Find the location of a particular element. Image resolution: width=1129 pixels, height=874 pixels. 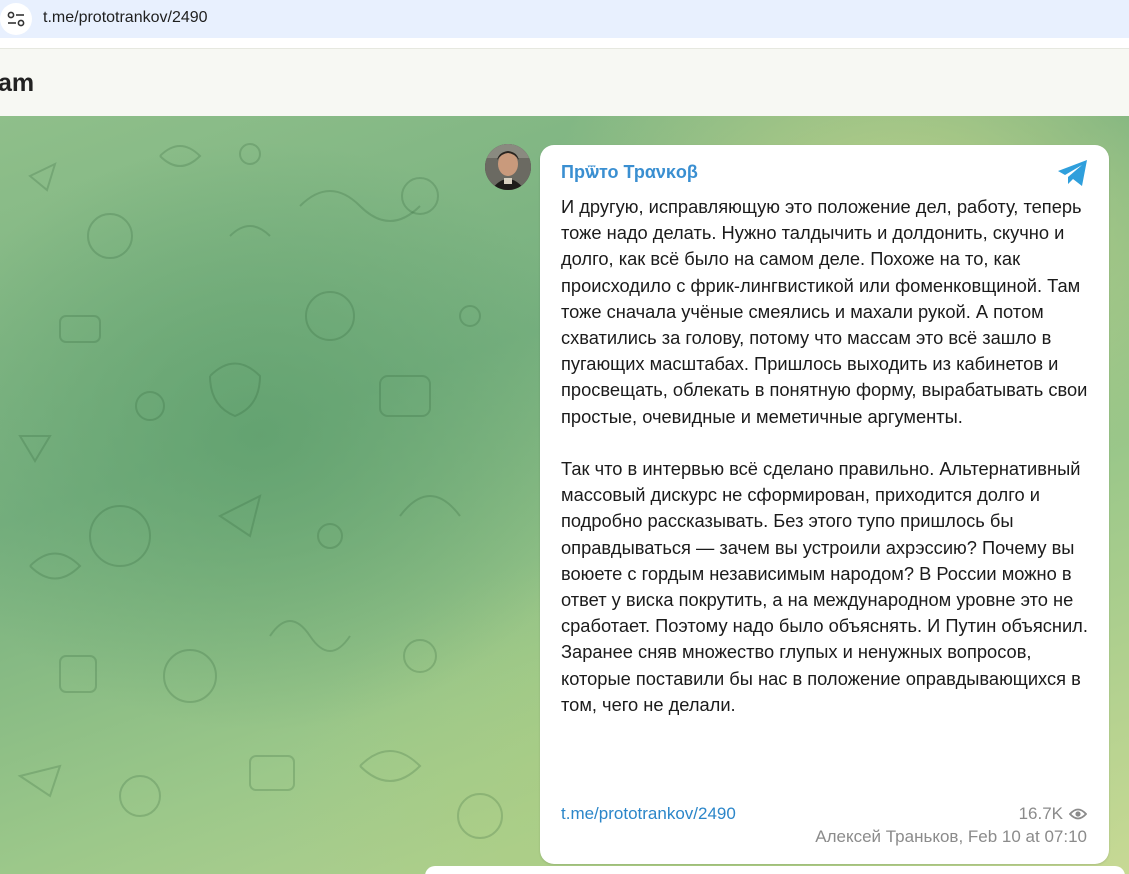

next-message-bubble is located at coordinates (775, 870).